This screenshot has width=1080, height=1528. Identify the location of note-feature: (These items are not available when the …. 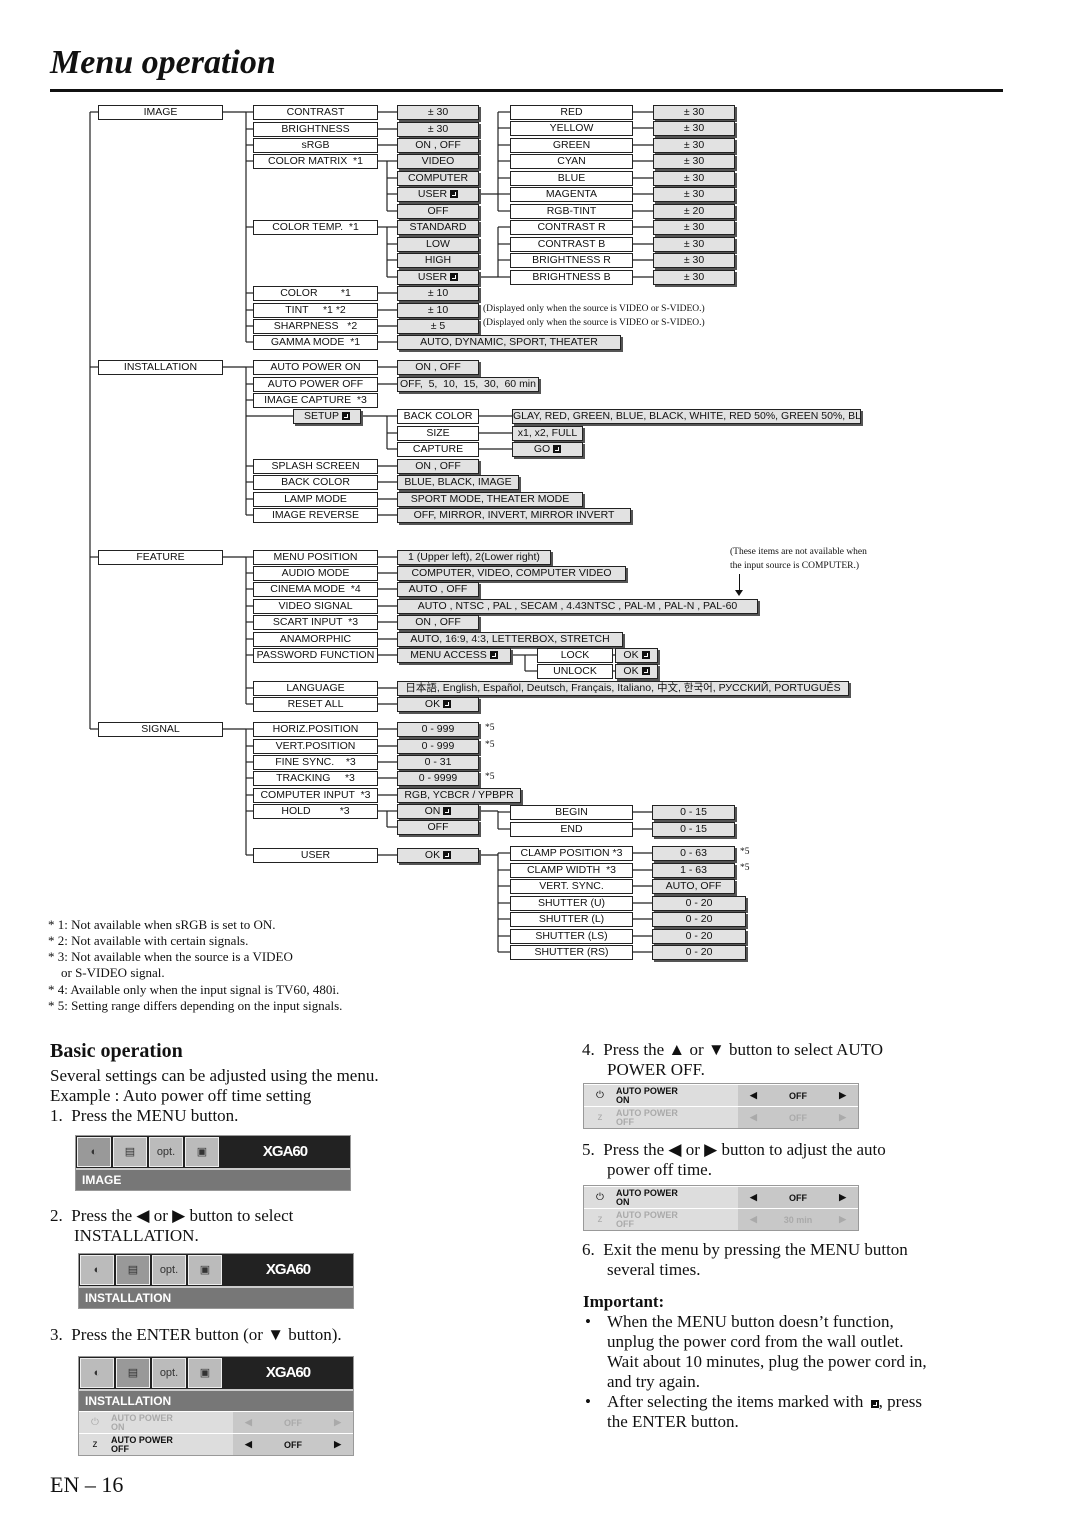
(798, 559).